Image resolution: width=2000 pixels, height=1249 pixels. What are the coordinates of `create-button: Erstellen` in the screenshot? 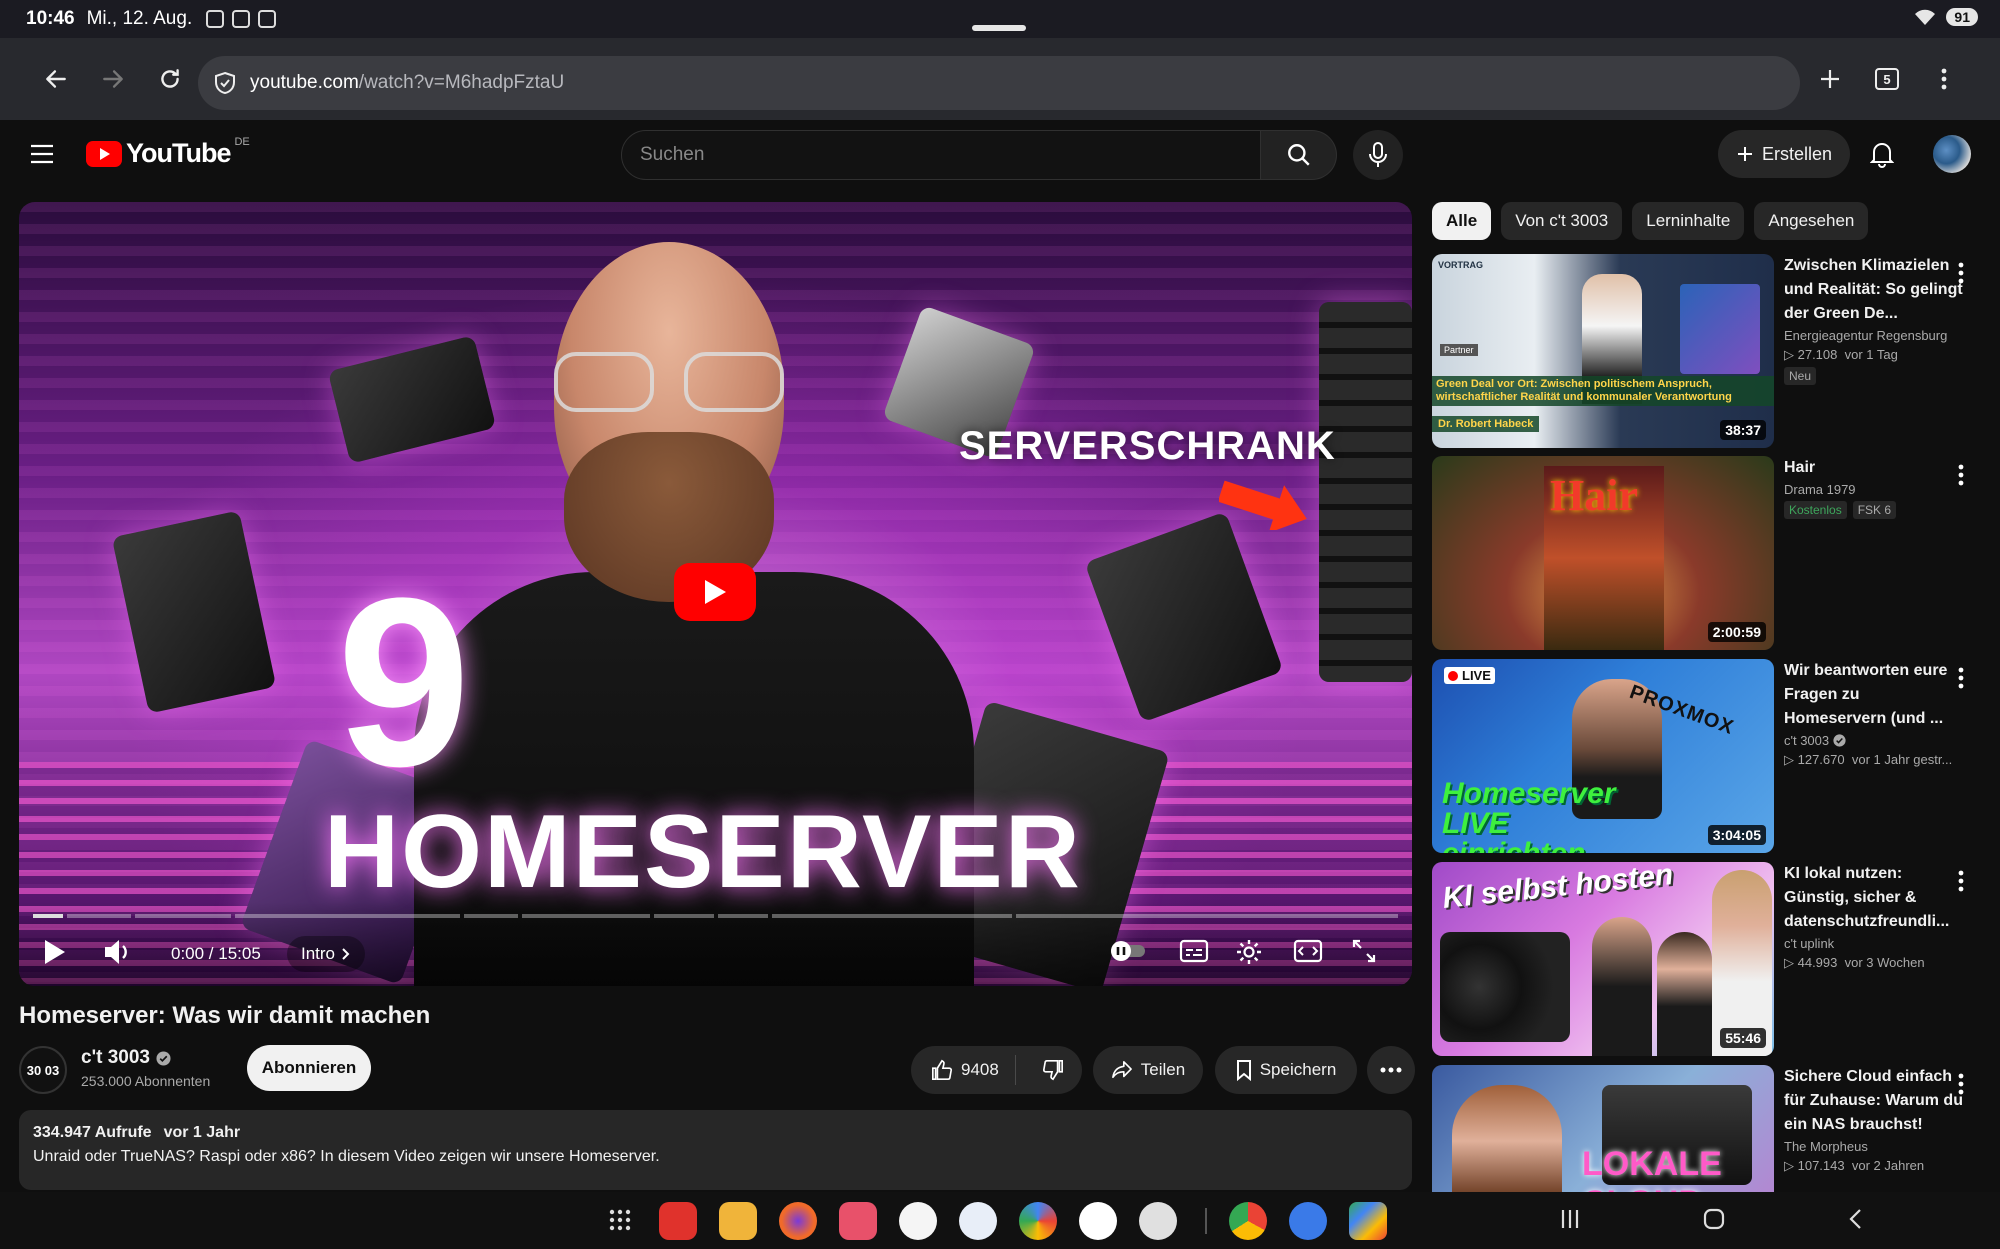 It's located at (1784, 154).